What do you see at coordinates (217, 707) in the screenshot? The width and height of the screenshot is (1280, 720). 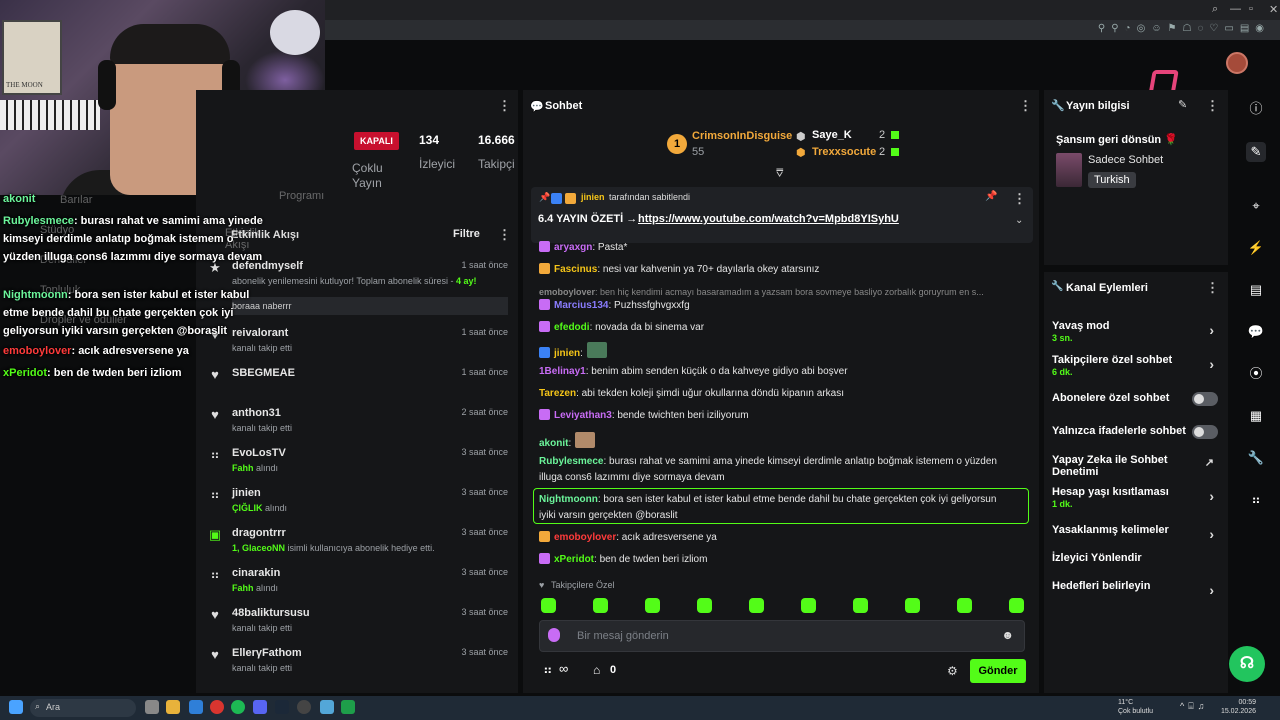 I see `opera-icon` at bounding box center [217, 707].